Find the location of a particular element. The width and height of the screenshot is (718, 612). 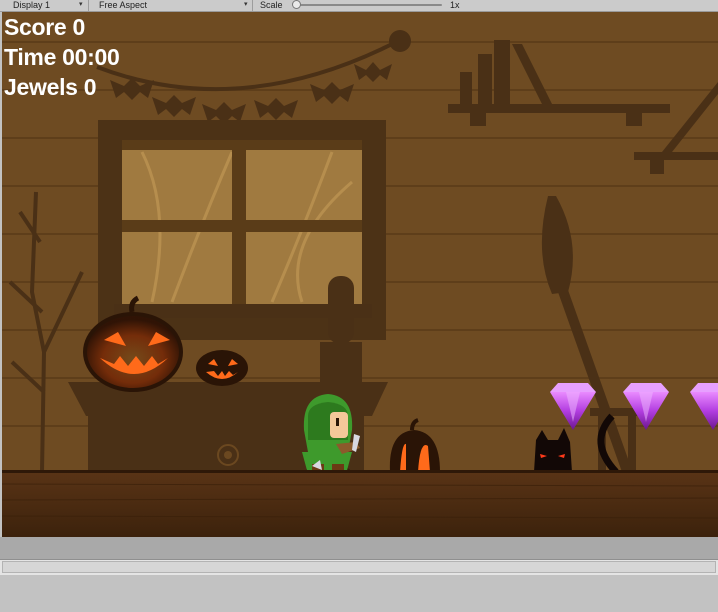

score-text: Score 0 is located at coordinates (45, 27).